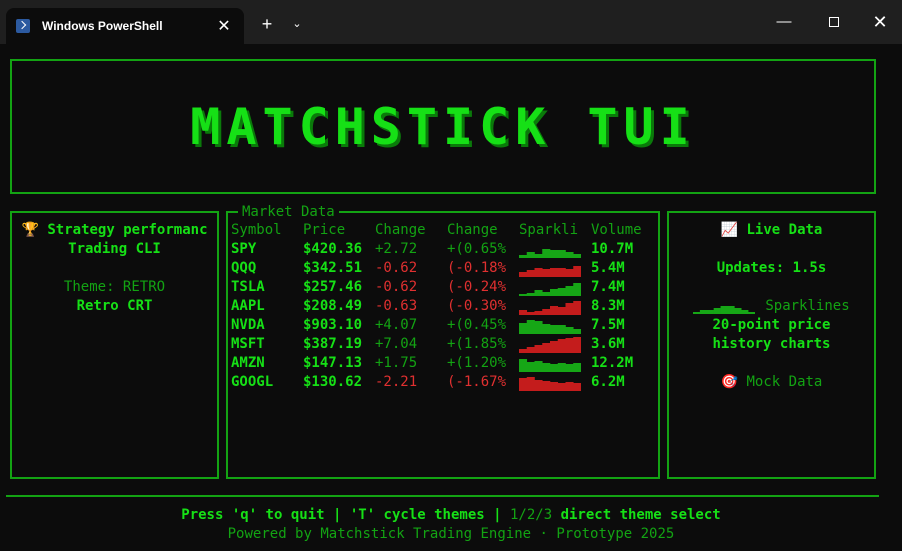 This screenshot has height=551, width=902. Describe the element at coordinates (771, 325) in the screenshot. I see `price-history-line1: 20-point price` at that location.